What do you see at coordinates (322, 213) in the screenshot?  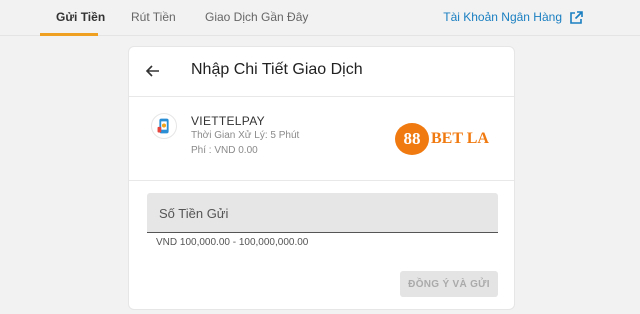 I see `deposit-amount-input: Số Tiền Gửi` at bounding box center [322, 213].